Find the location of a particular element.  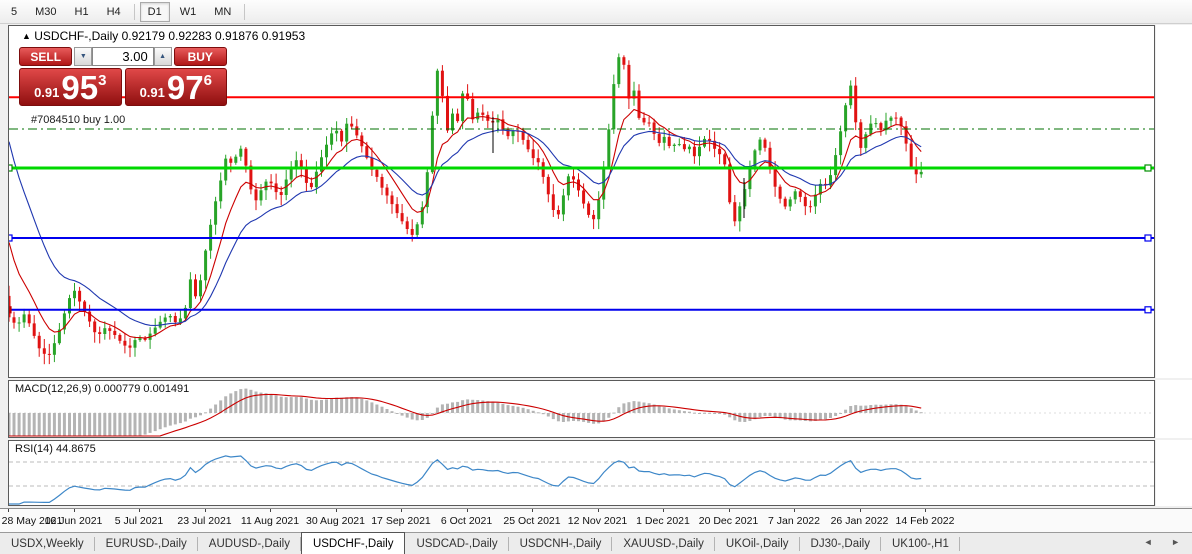

date-label: 20 Dec 2021 is located at coordinates (728, 521).